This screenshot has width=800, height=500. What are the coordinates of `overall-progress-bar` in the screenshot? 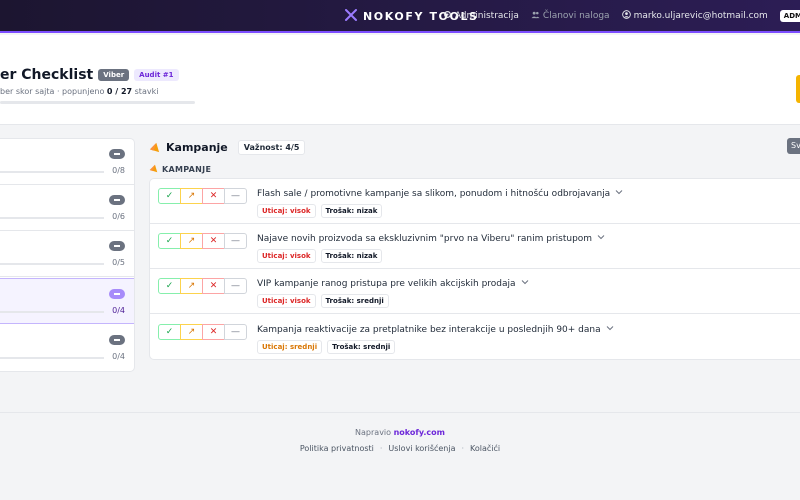 It's located at (97, 102).